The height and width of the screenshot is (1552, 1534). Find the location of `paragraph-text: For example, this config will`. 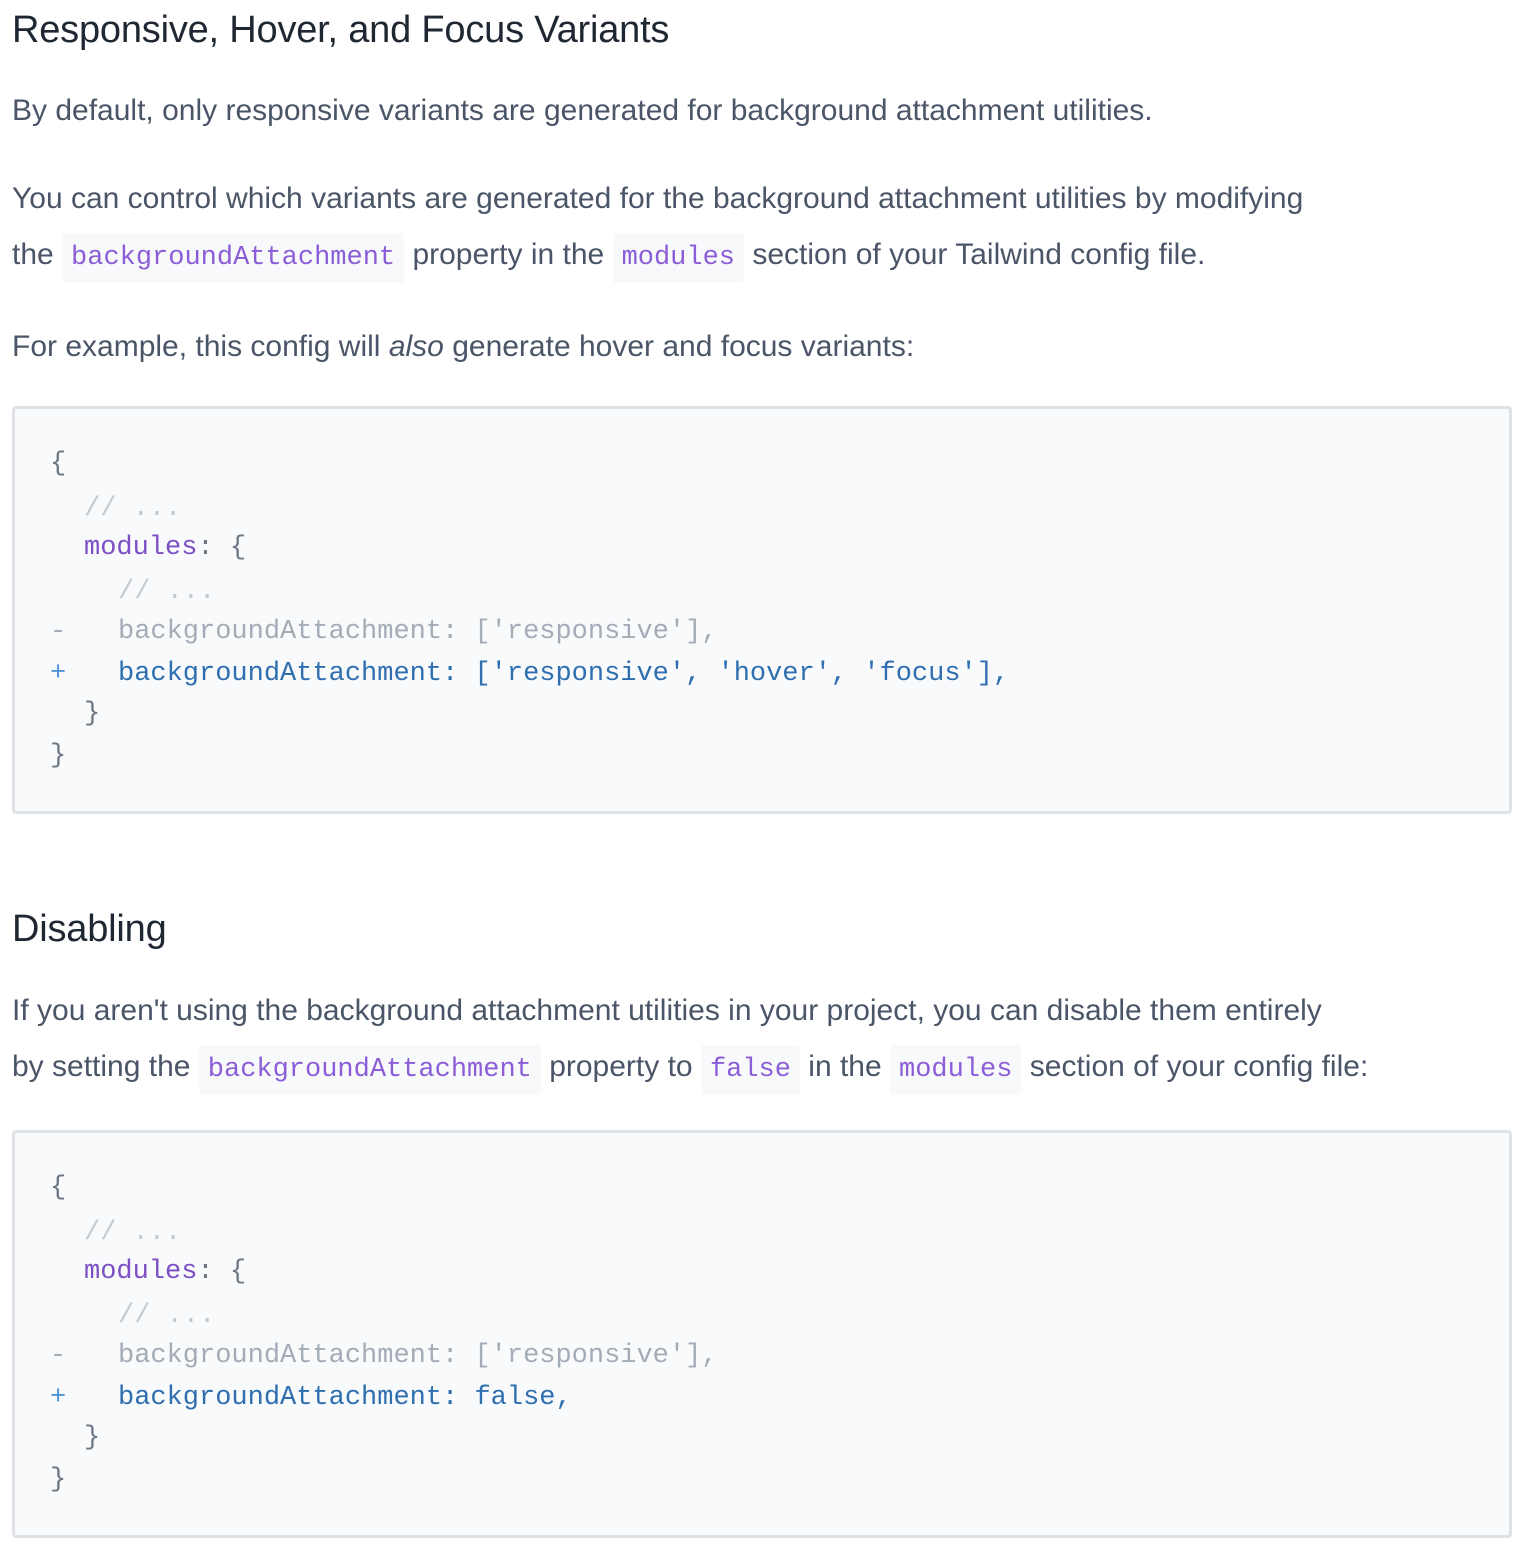

paragraph-text: For example, this config will is located at coordinates (200, 346).